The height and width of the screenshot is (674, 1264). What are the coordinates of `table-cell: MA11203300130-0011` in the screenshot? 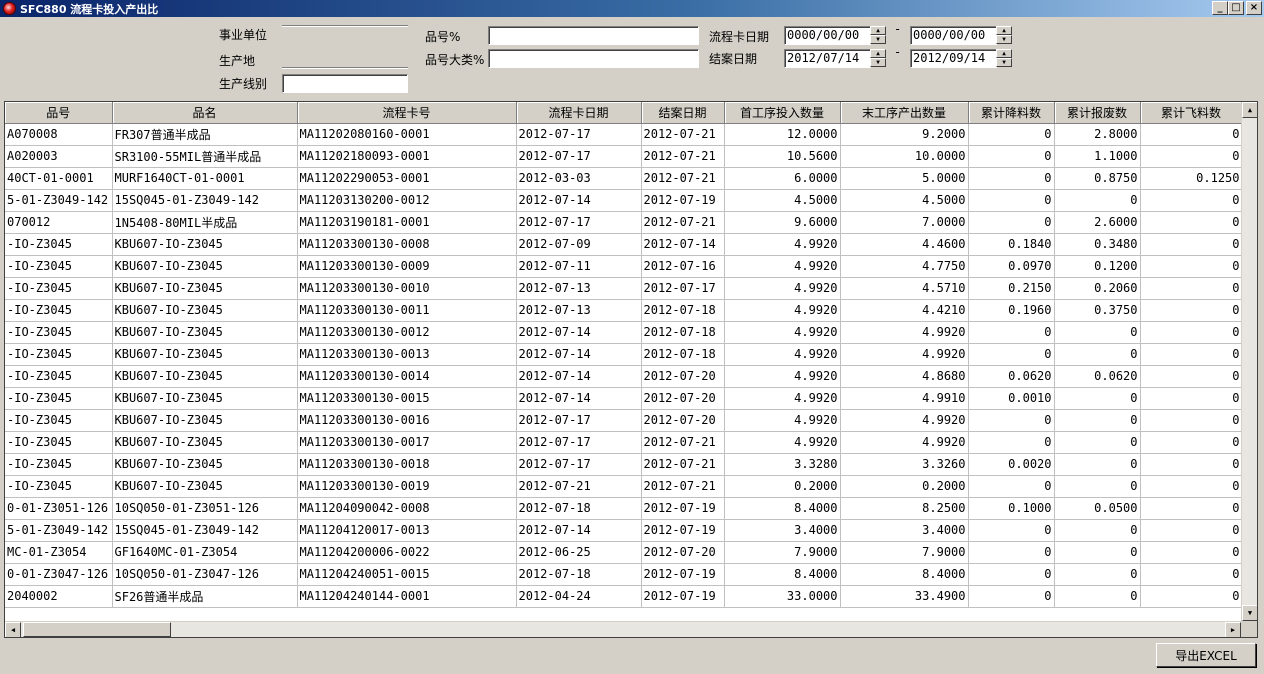 It's located at (407, 310).